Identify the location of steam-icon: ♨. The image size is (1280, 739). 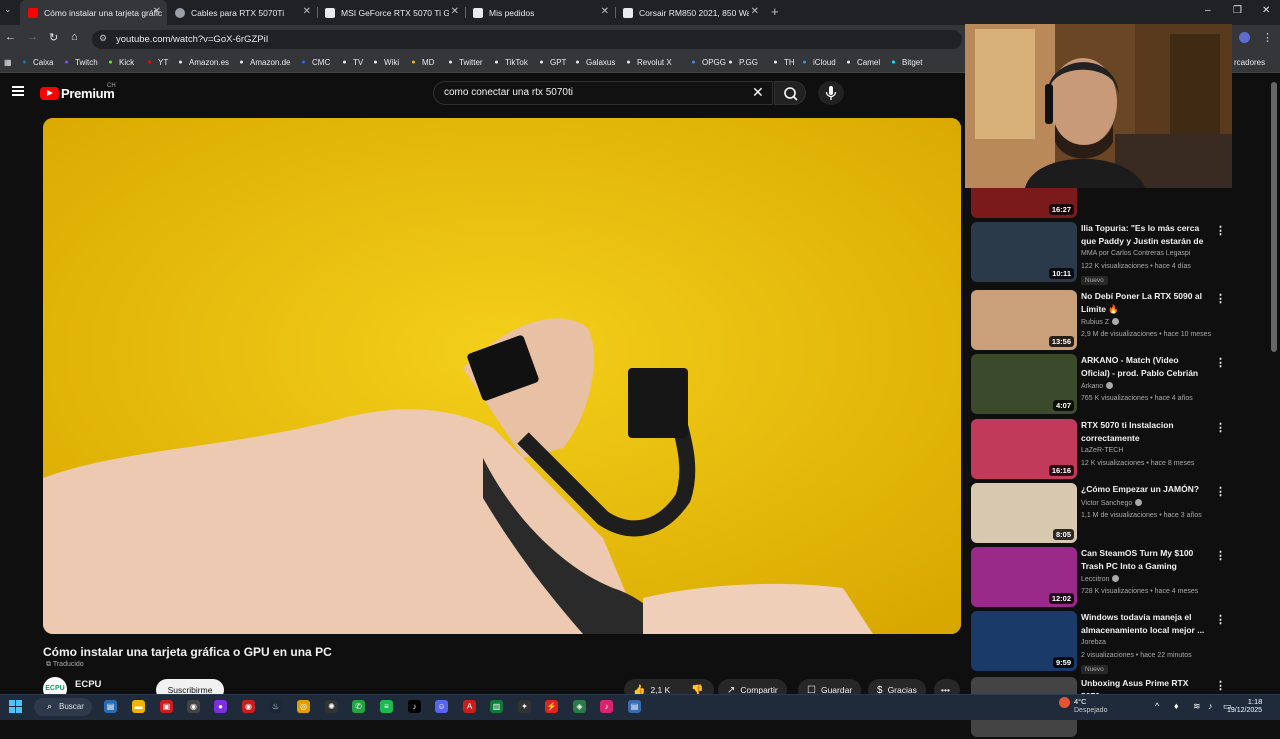
(275, 706).